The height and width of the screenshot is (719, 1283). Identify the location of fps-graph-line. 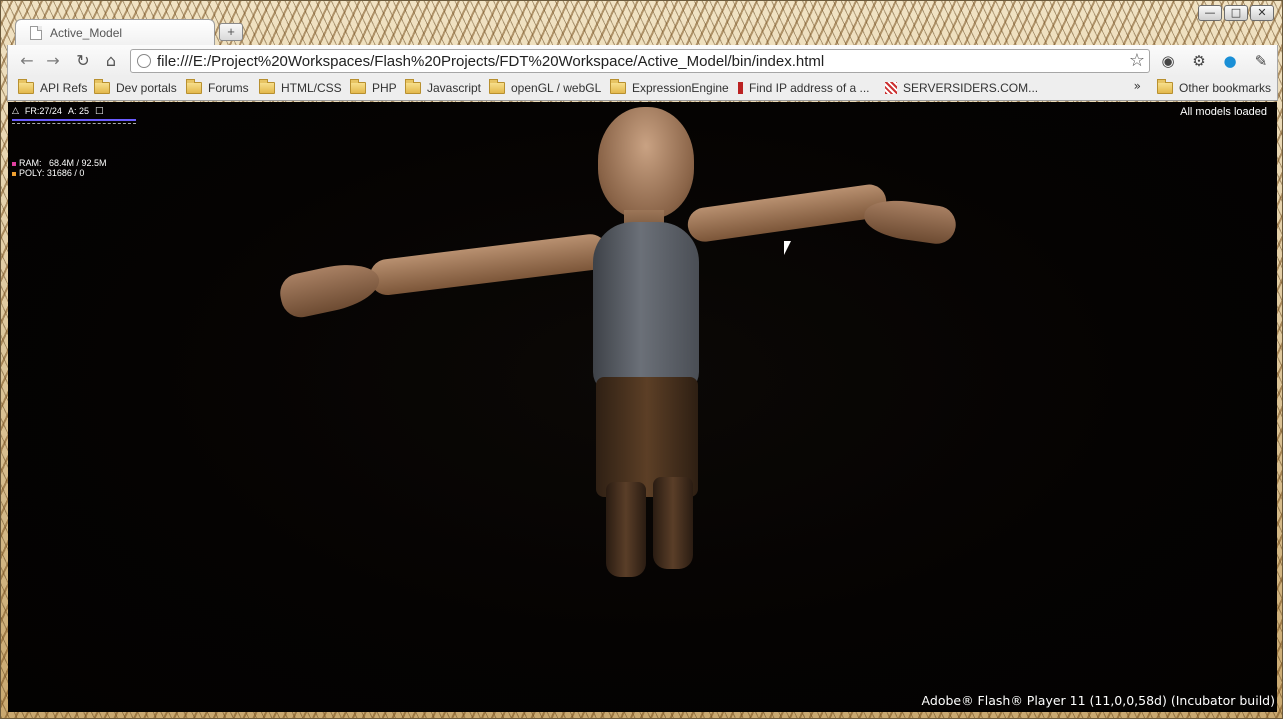
(74, 120).